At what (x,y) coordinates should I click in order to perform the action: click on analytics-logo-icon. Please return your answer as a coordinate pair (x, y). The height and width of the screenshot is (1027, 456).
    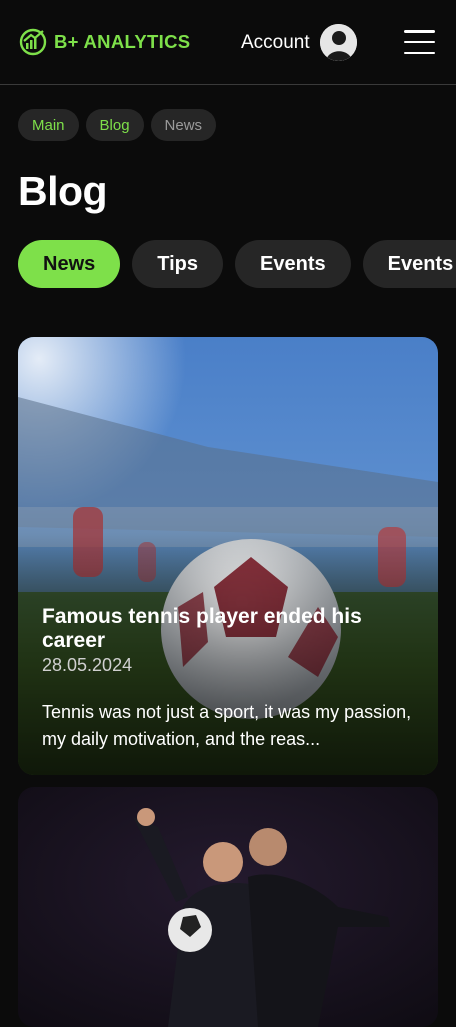
    Looking at the image, I should click on (33, 42).